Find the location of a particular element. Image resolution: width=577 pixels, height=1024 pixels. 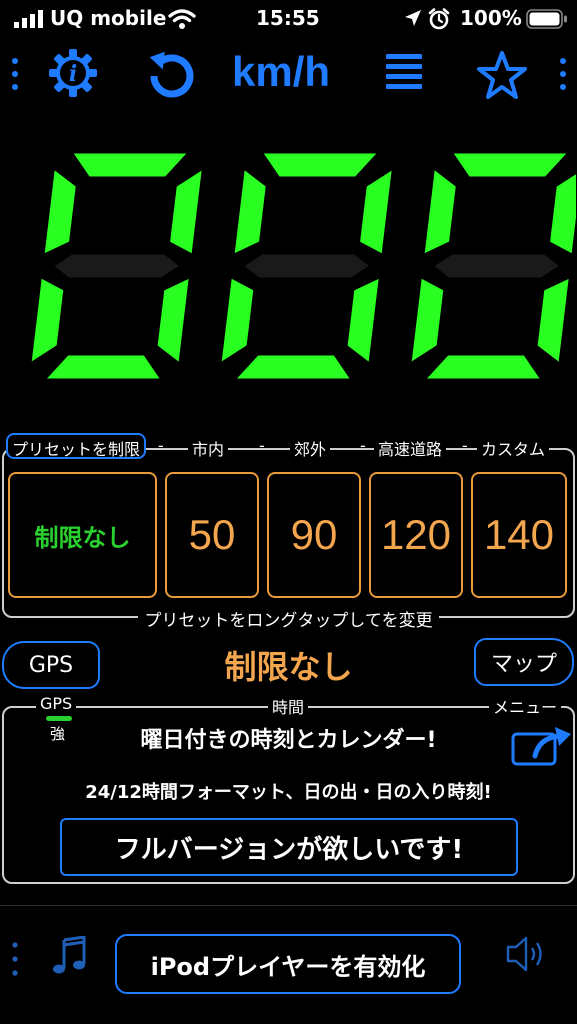

header-suburb: 郊外 is located at coordinates (310, 448).